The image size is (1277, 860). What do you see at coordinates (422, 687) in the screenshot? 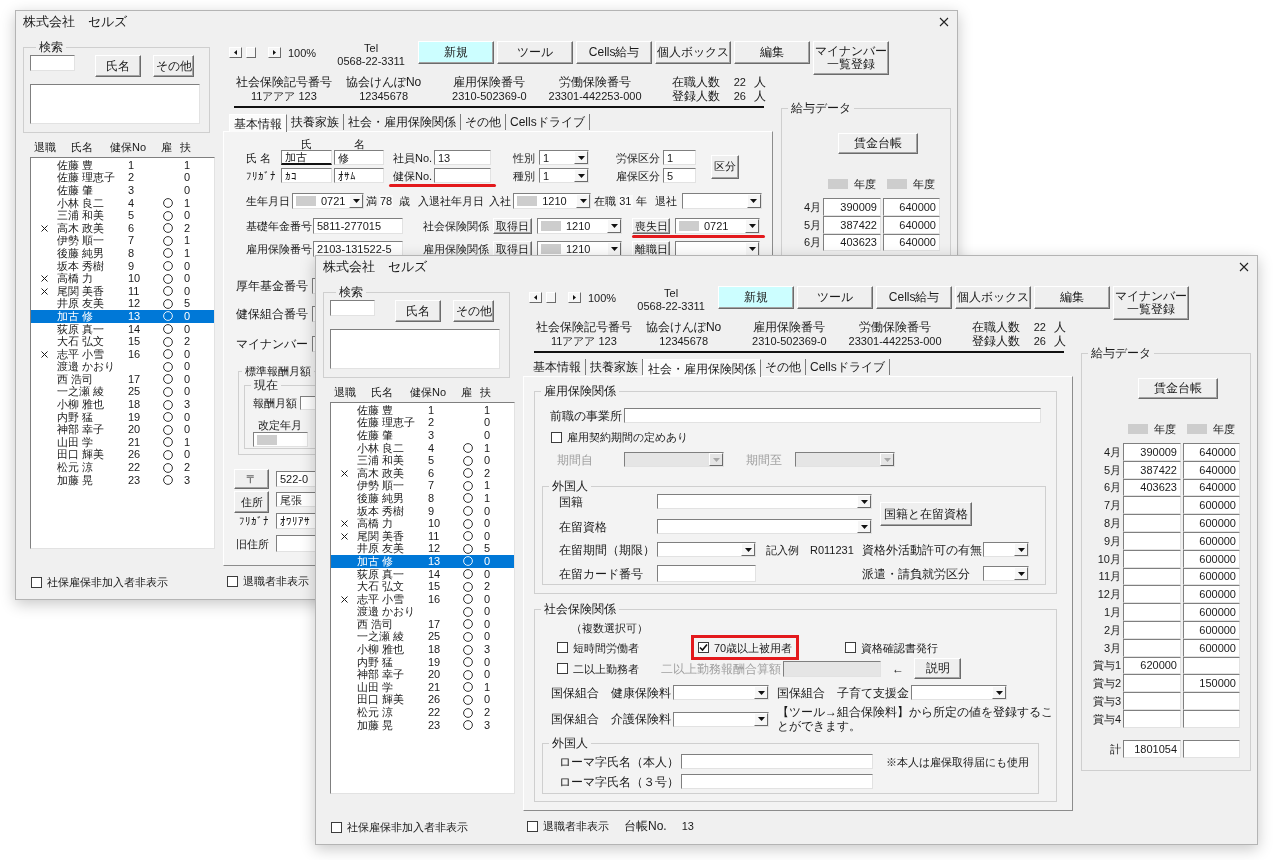
I see `list-row: 山田 学 21 1` at bounding box center [422, 687].